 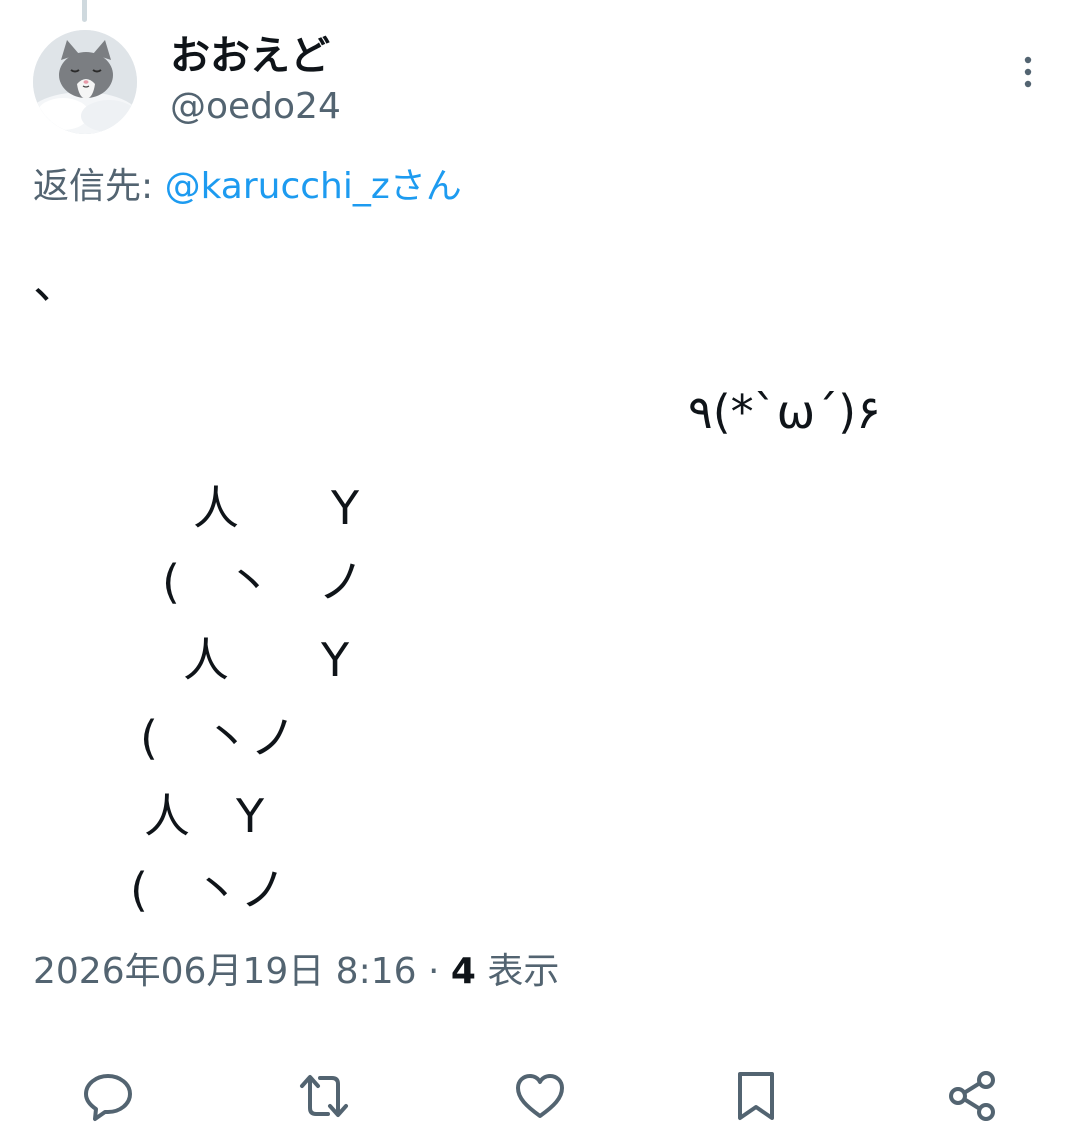 I want to click on retweet-button, so click(x=324, y=1096).